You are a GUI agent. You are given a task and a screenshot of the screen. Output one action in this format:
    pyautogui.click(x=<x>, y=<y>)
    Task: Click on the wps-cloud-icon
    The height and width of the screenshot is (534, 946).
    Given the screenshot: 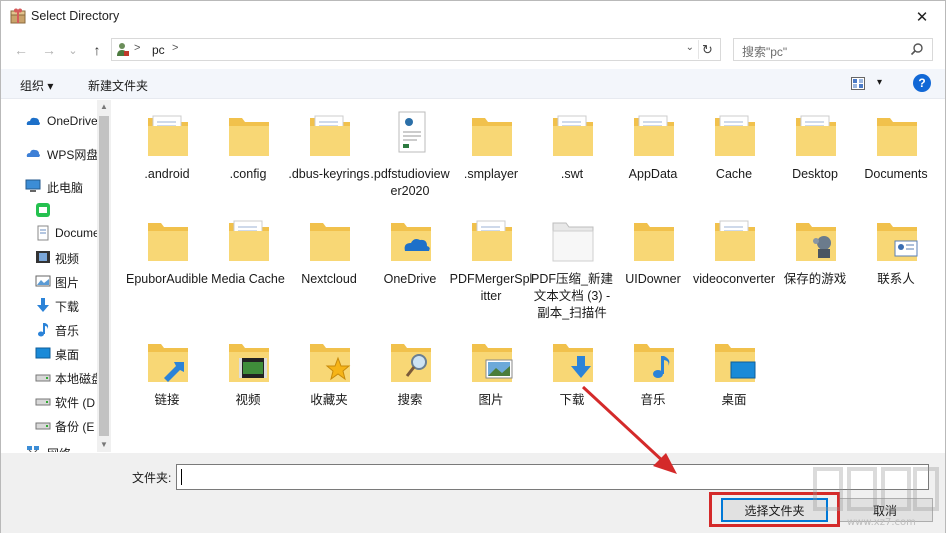 What is the action you would take?
    pyautogui.click(x=33, y=153)
    